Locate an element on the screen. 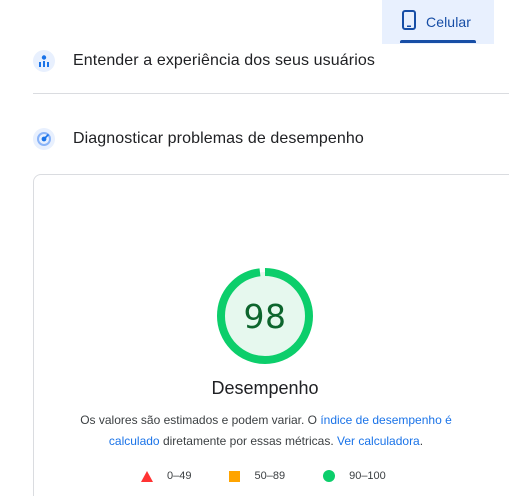 The width and height of the screenshot is (509, 496). speed-gauge-icon is located at coordinates (44, 139).